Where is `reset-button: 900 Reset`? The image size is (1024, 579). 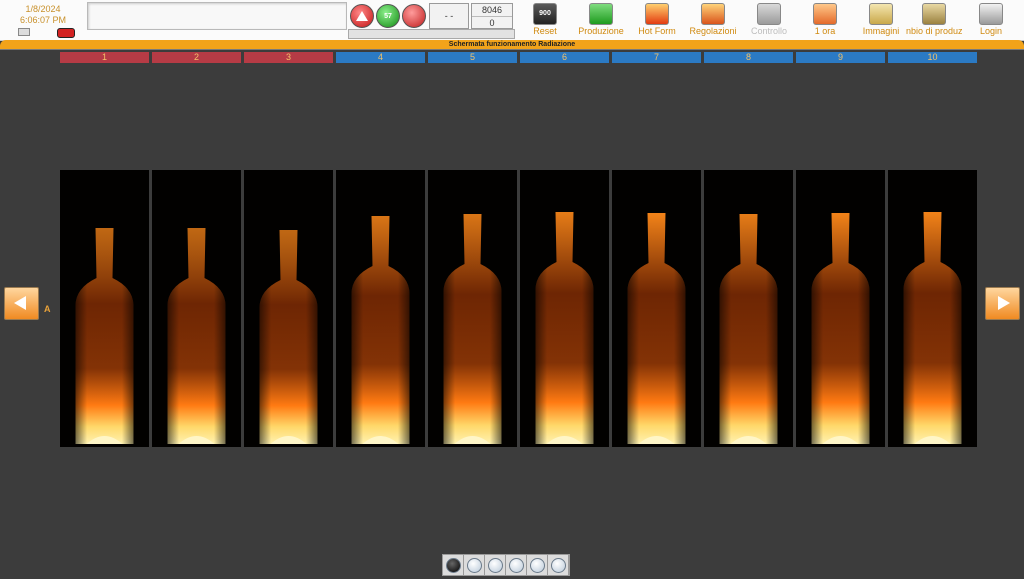
reset-button: 900 Reset is located at coordinates (545, 20).